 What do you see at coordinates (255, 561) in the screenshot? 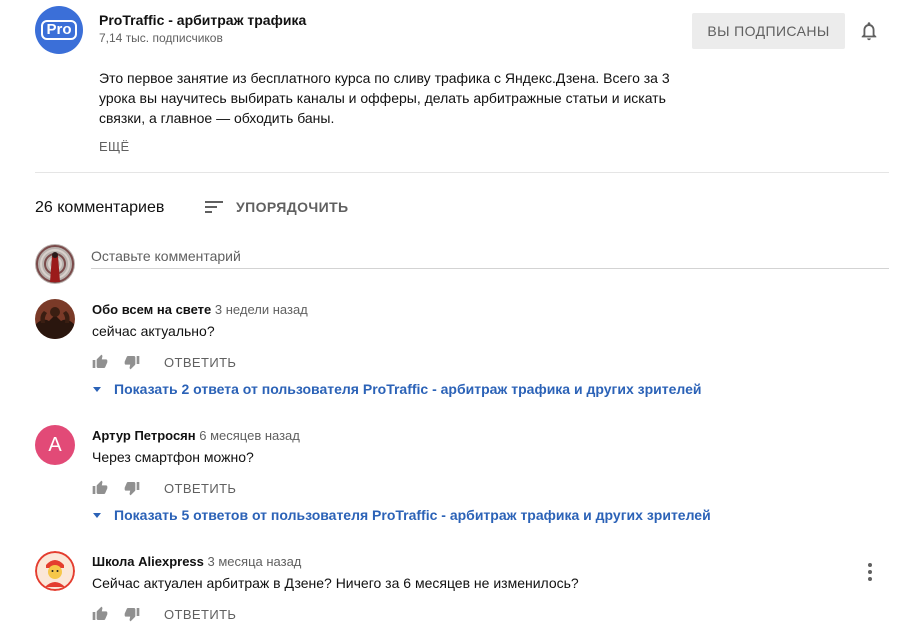
I see `comment-time: 3 месяца назад` at bounding box center [255, 561].